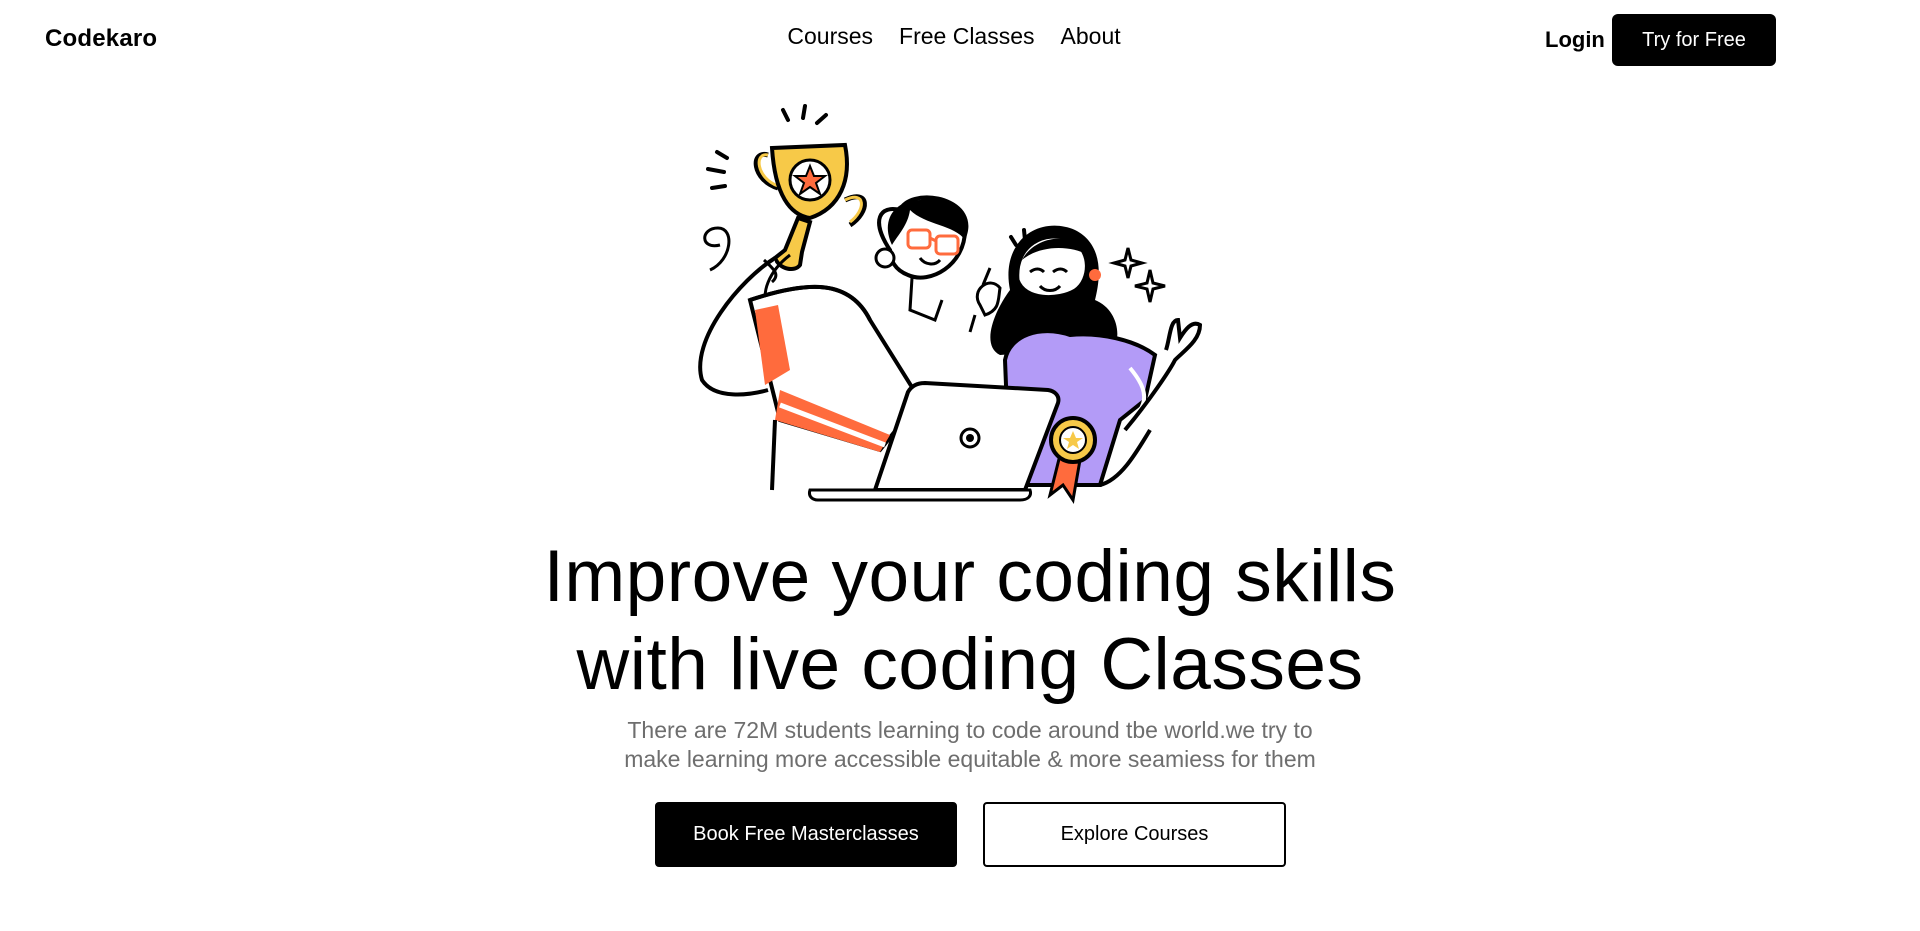 The height and width of the screenshot is (931, 1920). I want to click on sparkle-icon, so click(1137, 275).